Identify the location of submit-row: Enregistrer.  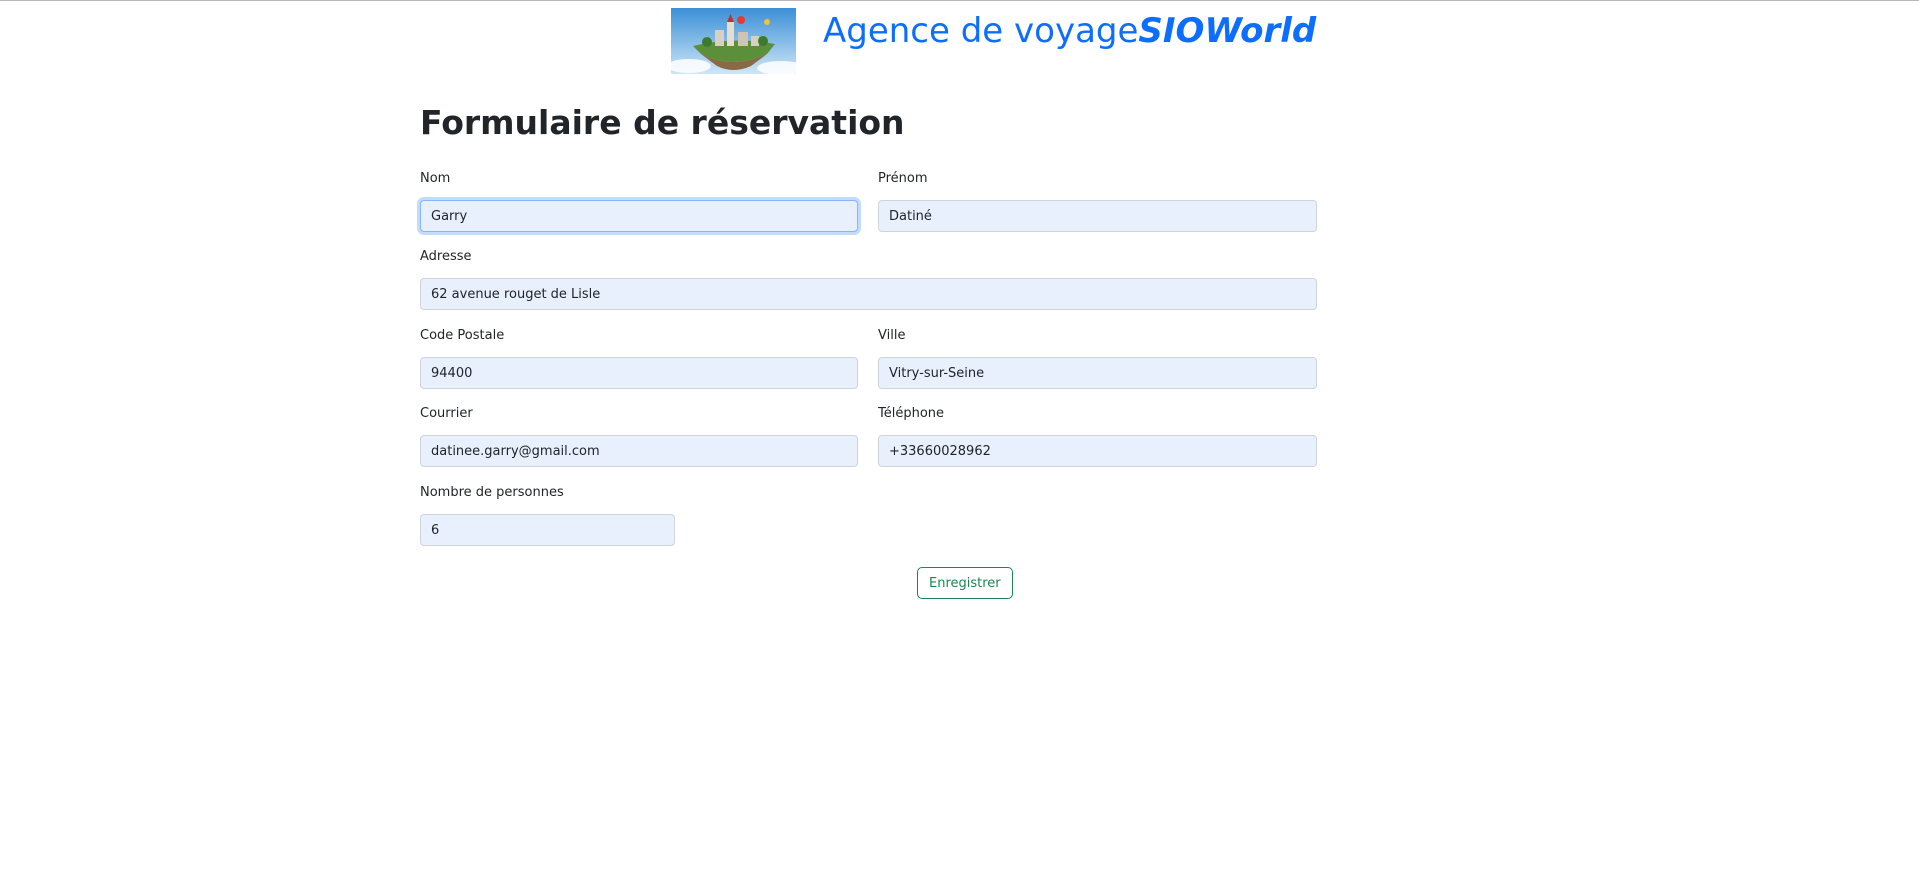
(965, 583).